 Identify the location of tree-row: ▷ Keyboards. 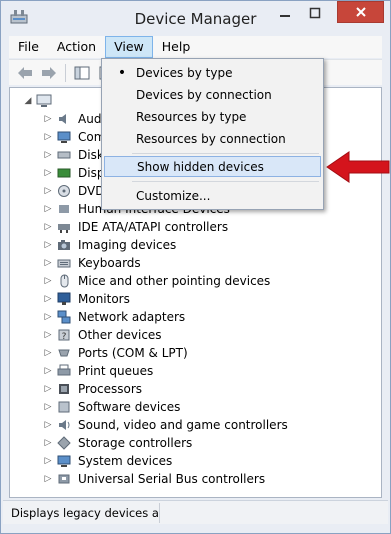
(90, 263).